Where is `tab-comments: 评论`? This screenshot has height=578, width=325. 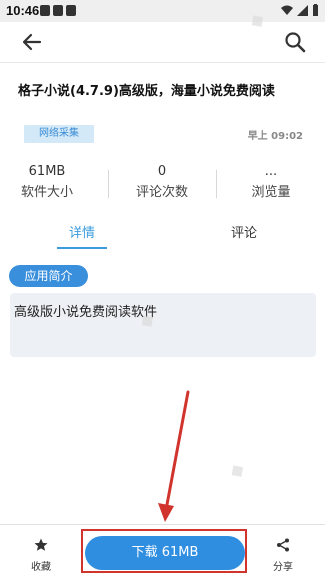 tab-comments: 评论 is located at coordinates (244, 231).